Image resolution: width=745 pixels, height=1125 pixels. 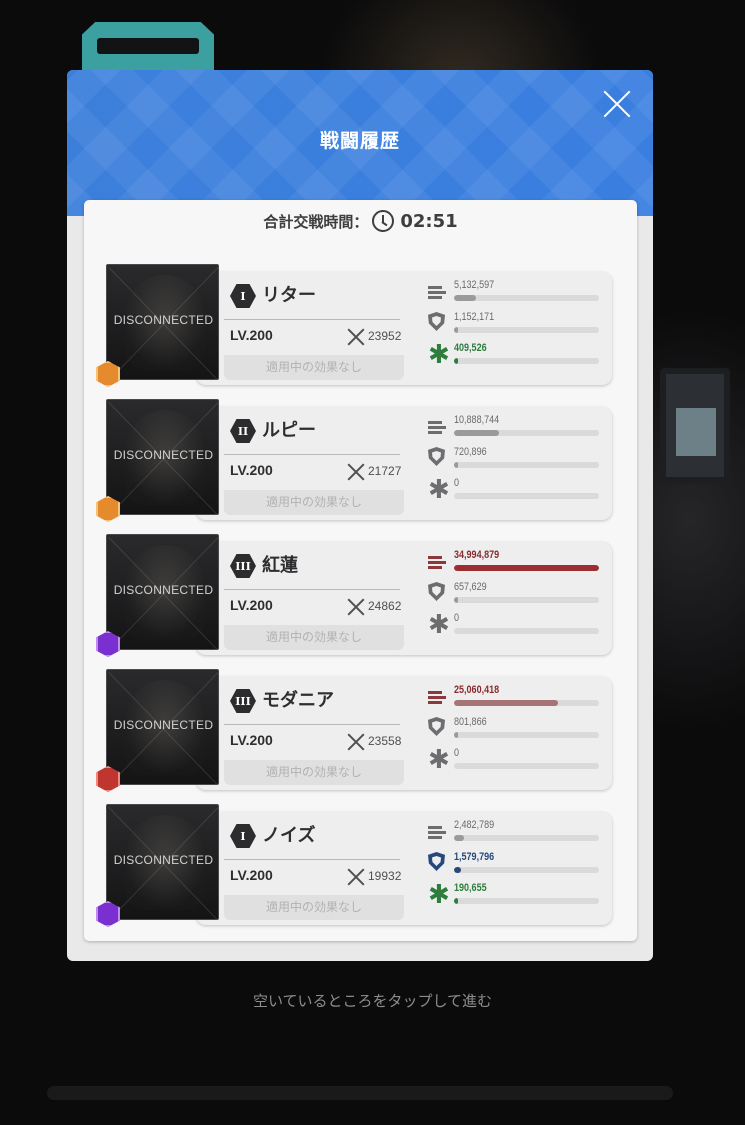 I want to click on shield-value: 720,896, so click(x=470, y=452).